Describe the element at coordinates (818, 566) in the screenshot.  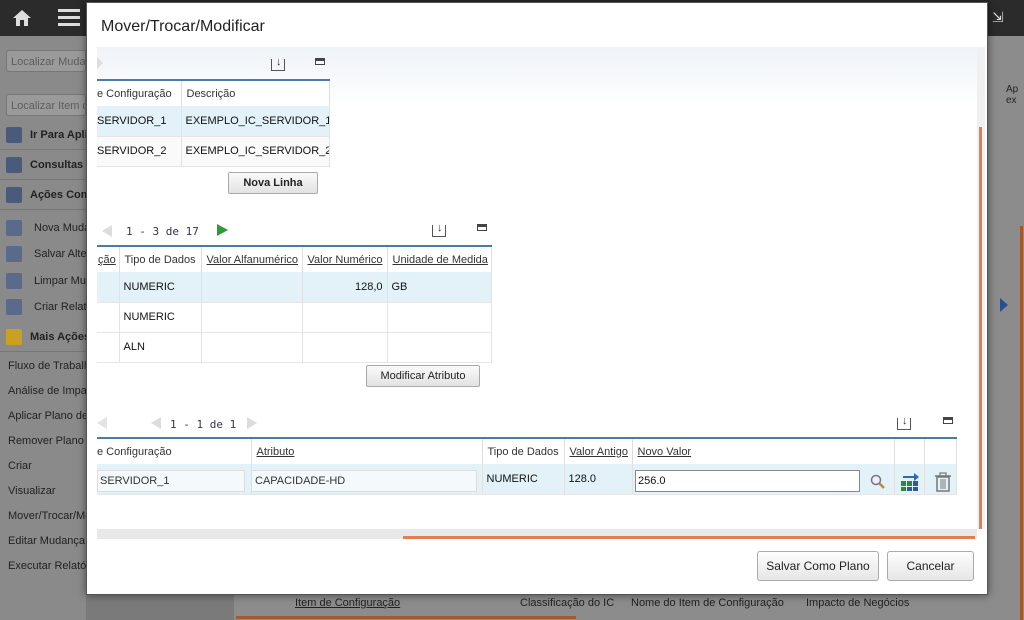
I see `save-as-plan-button: Salvar Como Plano` at that location.